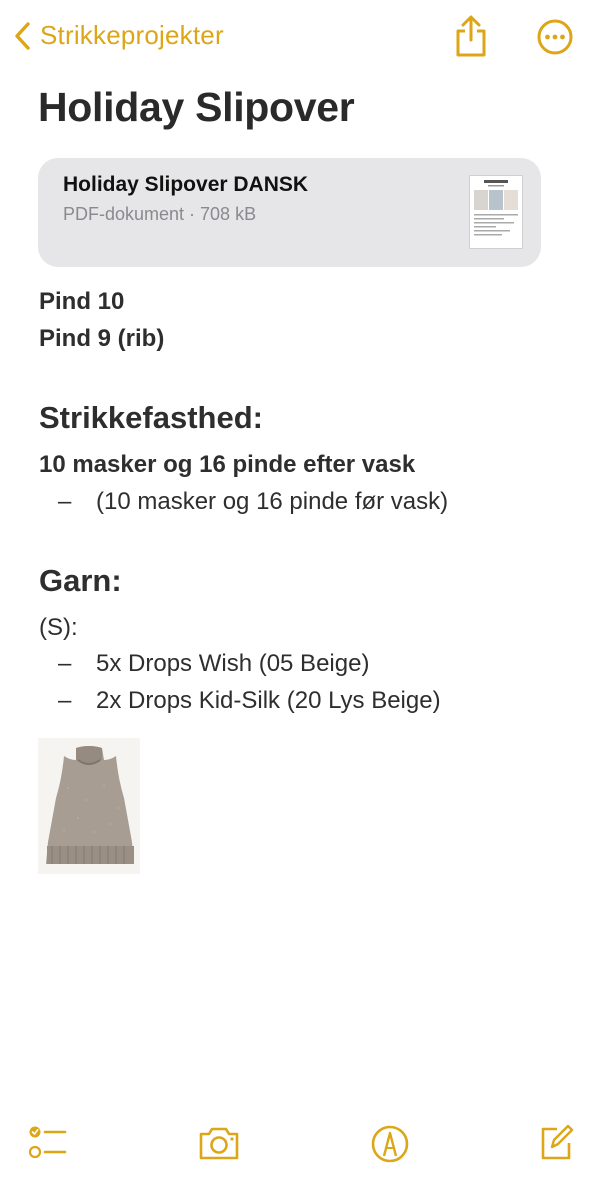 Image resolution: width=600 pixels, height=1183 pixels. Describe the element at coordinates (196, 107) in the screenshot. I see `note-title: Holiday Slipover` at that location.